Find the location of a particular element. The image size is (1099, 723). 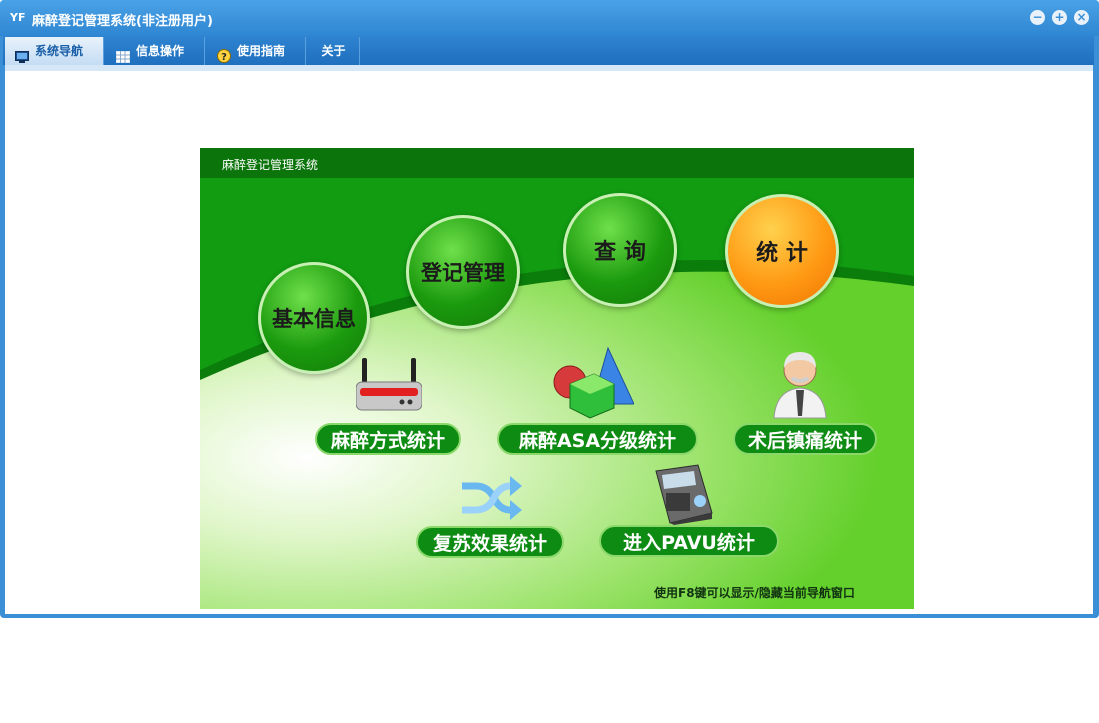

fingerprint-terminal-icon is located at coordinates (683, 494).